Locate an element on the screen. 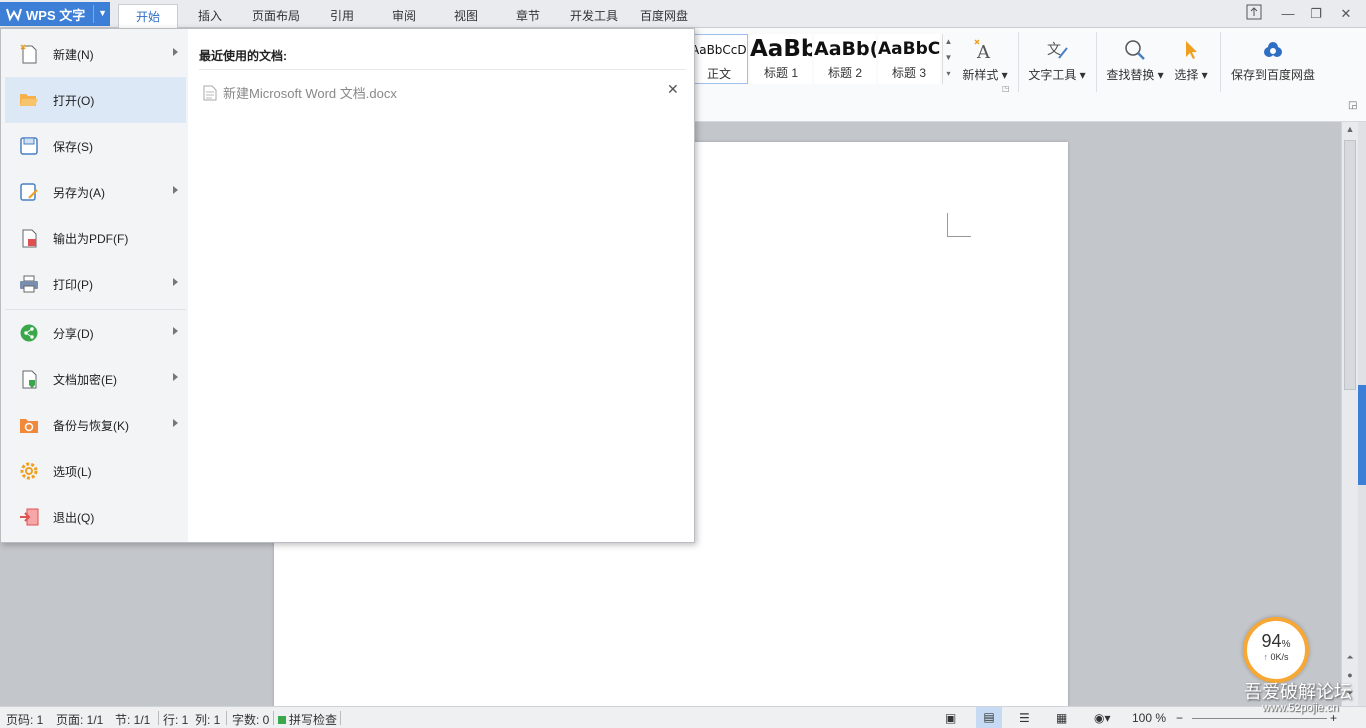 The width and height of the screenshot is (1366, 728). tab-review: 审阅 is located at coordinates (404, 16).